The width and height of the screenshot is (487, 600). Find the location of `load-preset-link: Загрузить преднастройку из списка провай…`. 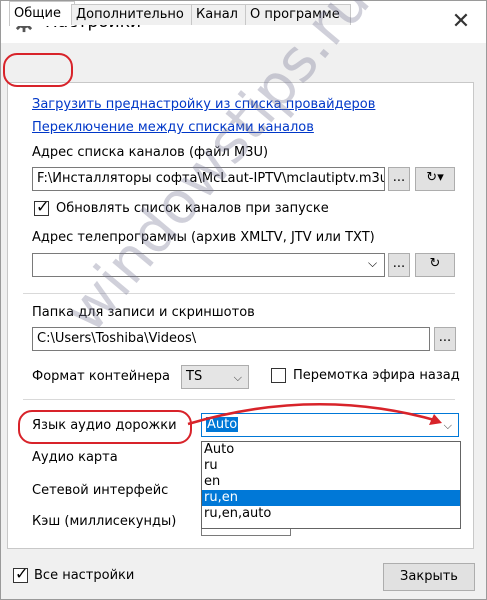

load-preset-link: Загрузить преднастройку из списка провай… is located at coordinates (203, 104).